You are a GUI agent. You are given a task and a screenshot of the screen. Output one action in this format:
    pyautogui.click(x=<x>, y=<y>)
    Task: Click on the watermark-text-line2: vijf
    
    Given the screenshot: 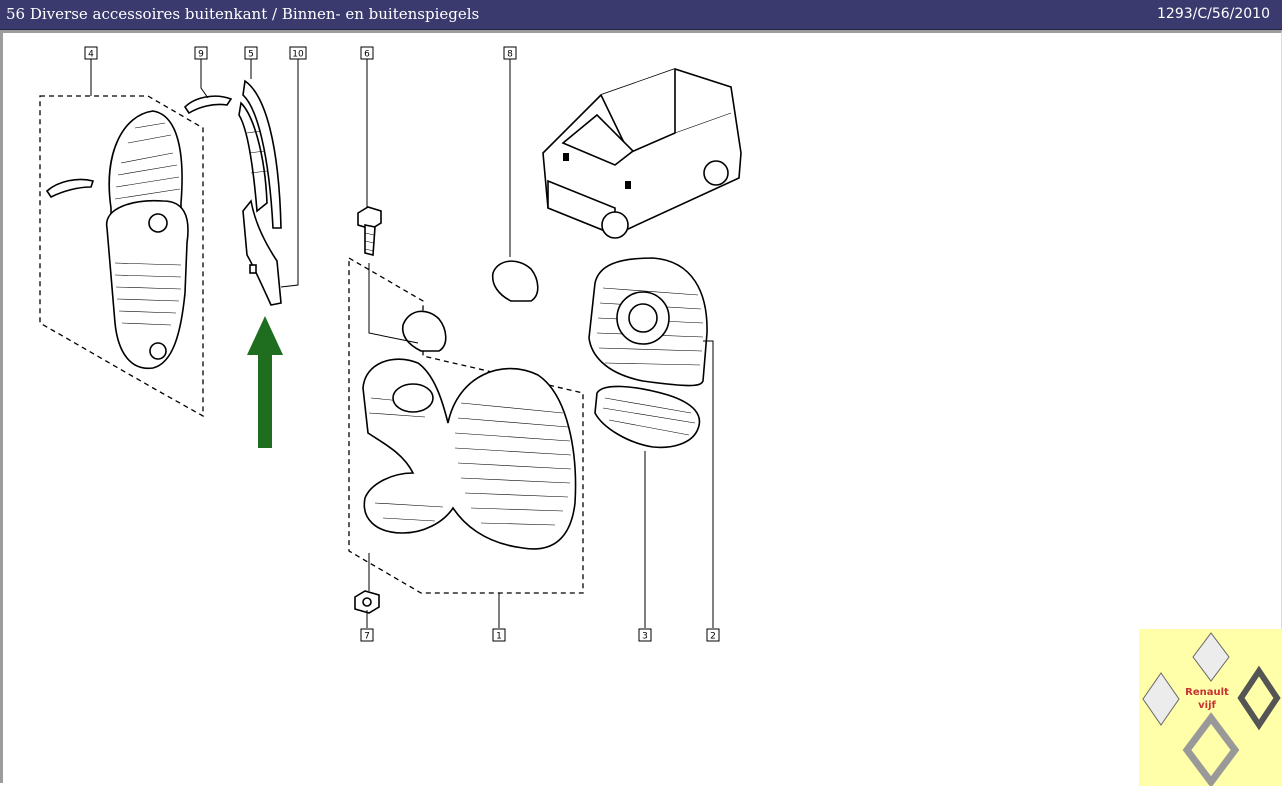 What is the action you would take?
    pyautogui.click(x=1207, y=705)
    